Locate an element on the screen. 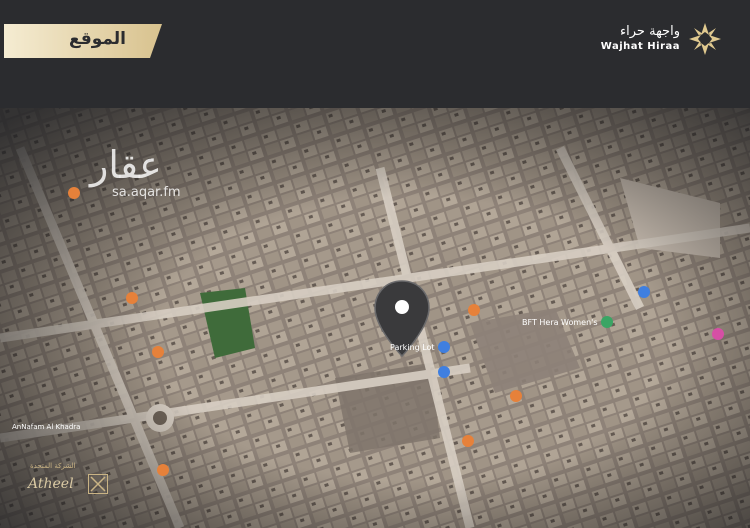 This screenshot has width=750, height=528. brand-logo: واجهة حراء Wajhat Hiraa is located at coordinates (649, 42).